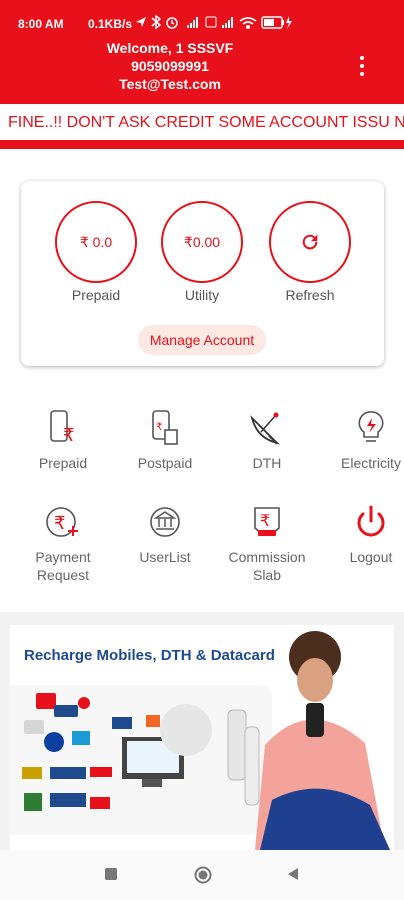  What do you see at coordinates (267, 543) in the screenshot?
I see `service-commission-slab: ₹ Commission Slab` at bounding box center [267, 543].